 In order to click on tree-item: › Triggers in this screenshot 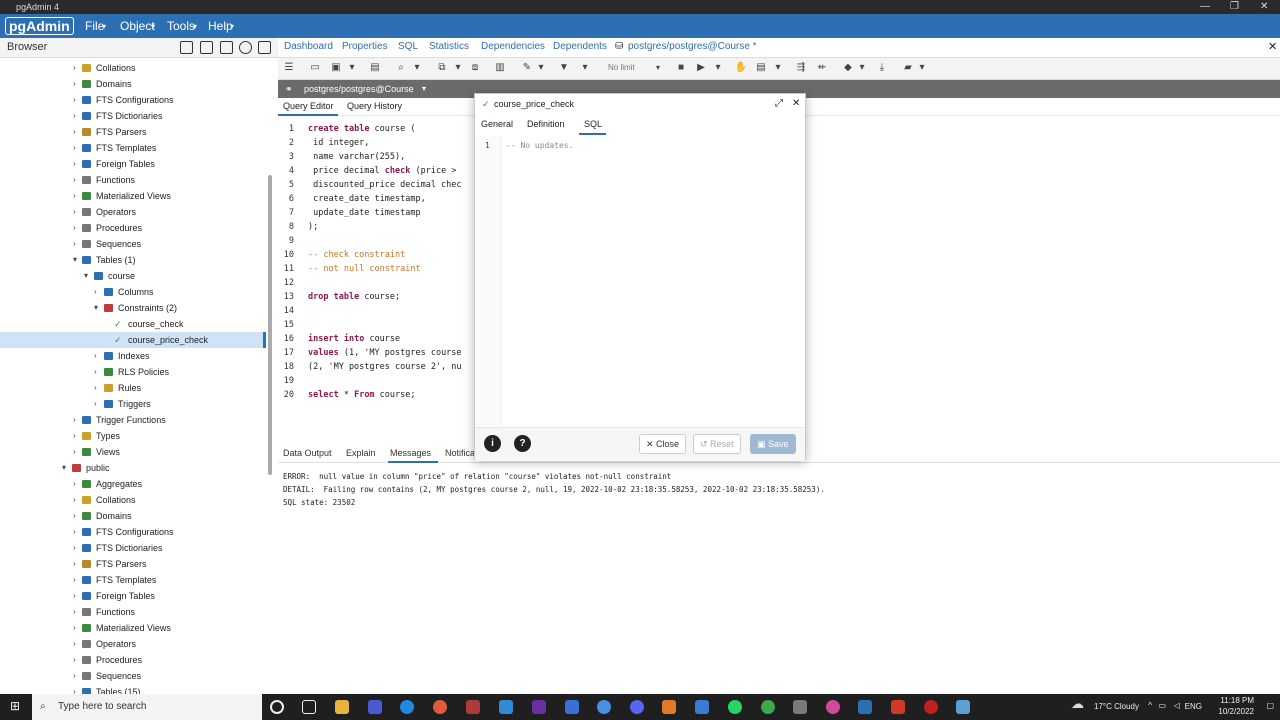, I will do `click(133, 404)`.